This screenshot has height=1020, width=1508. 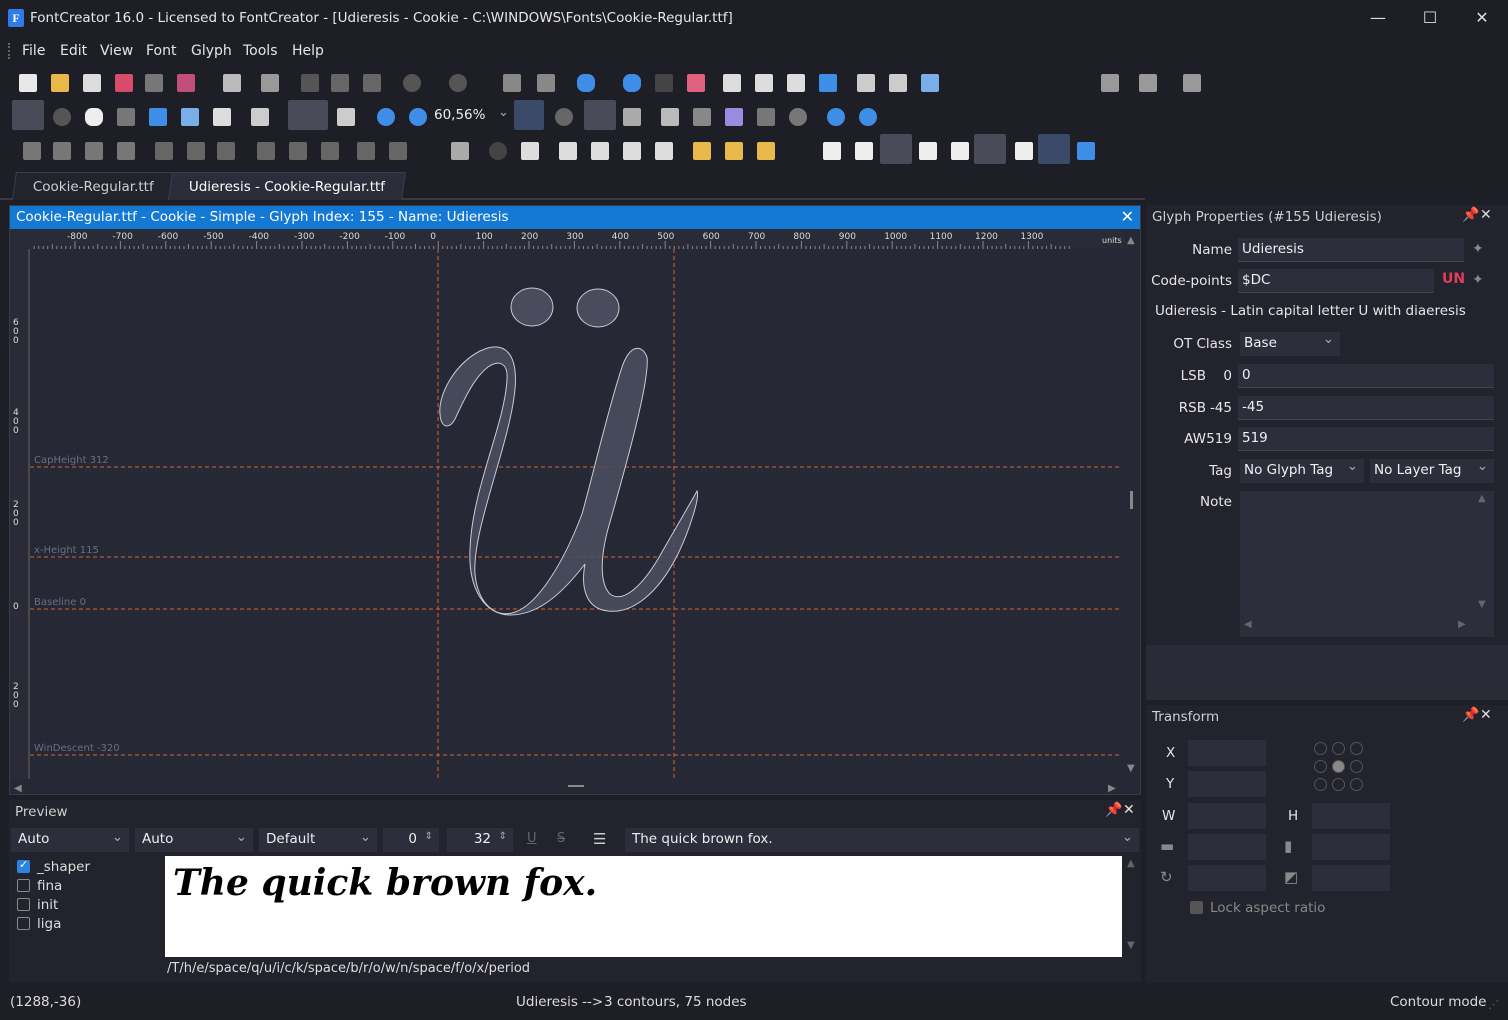 What do you see at coordinates (1366, 408) in the screenshot?
I see `rsb-field: -45` at bounding box center [1366, 408].